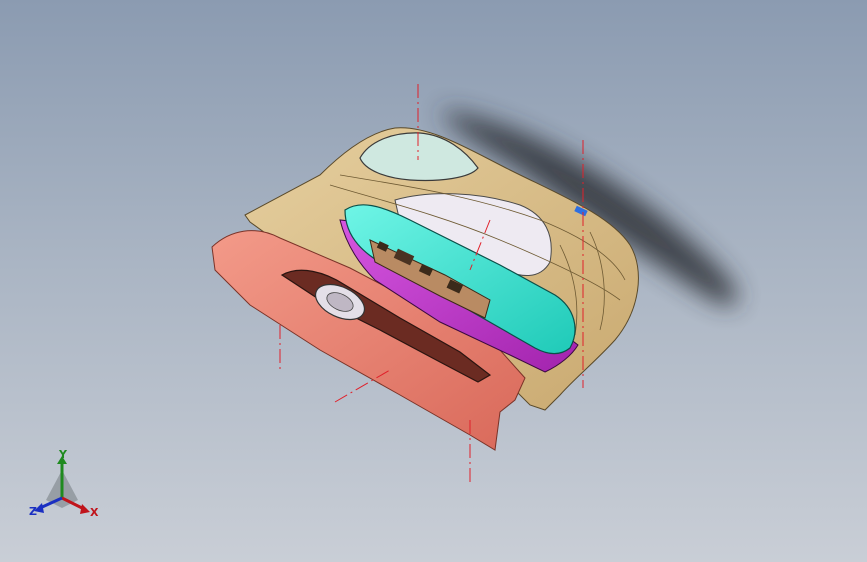  I want to click on x-axis-label: X, so click(94, 512).